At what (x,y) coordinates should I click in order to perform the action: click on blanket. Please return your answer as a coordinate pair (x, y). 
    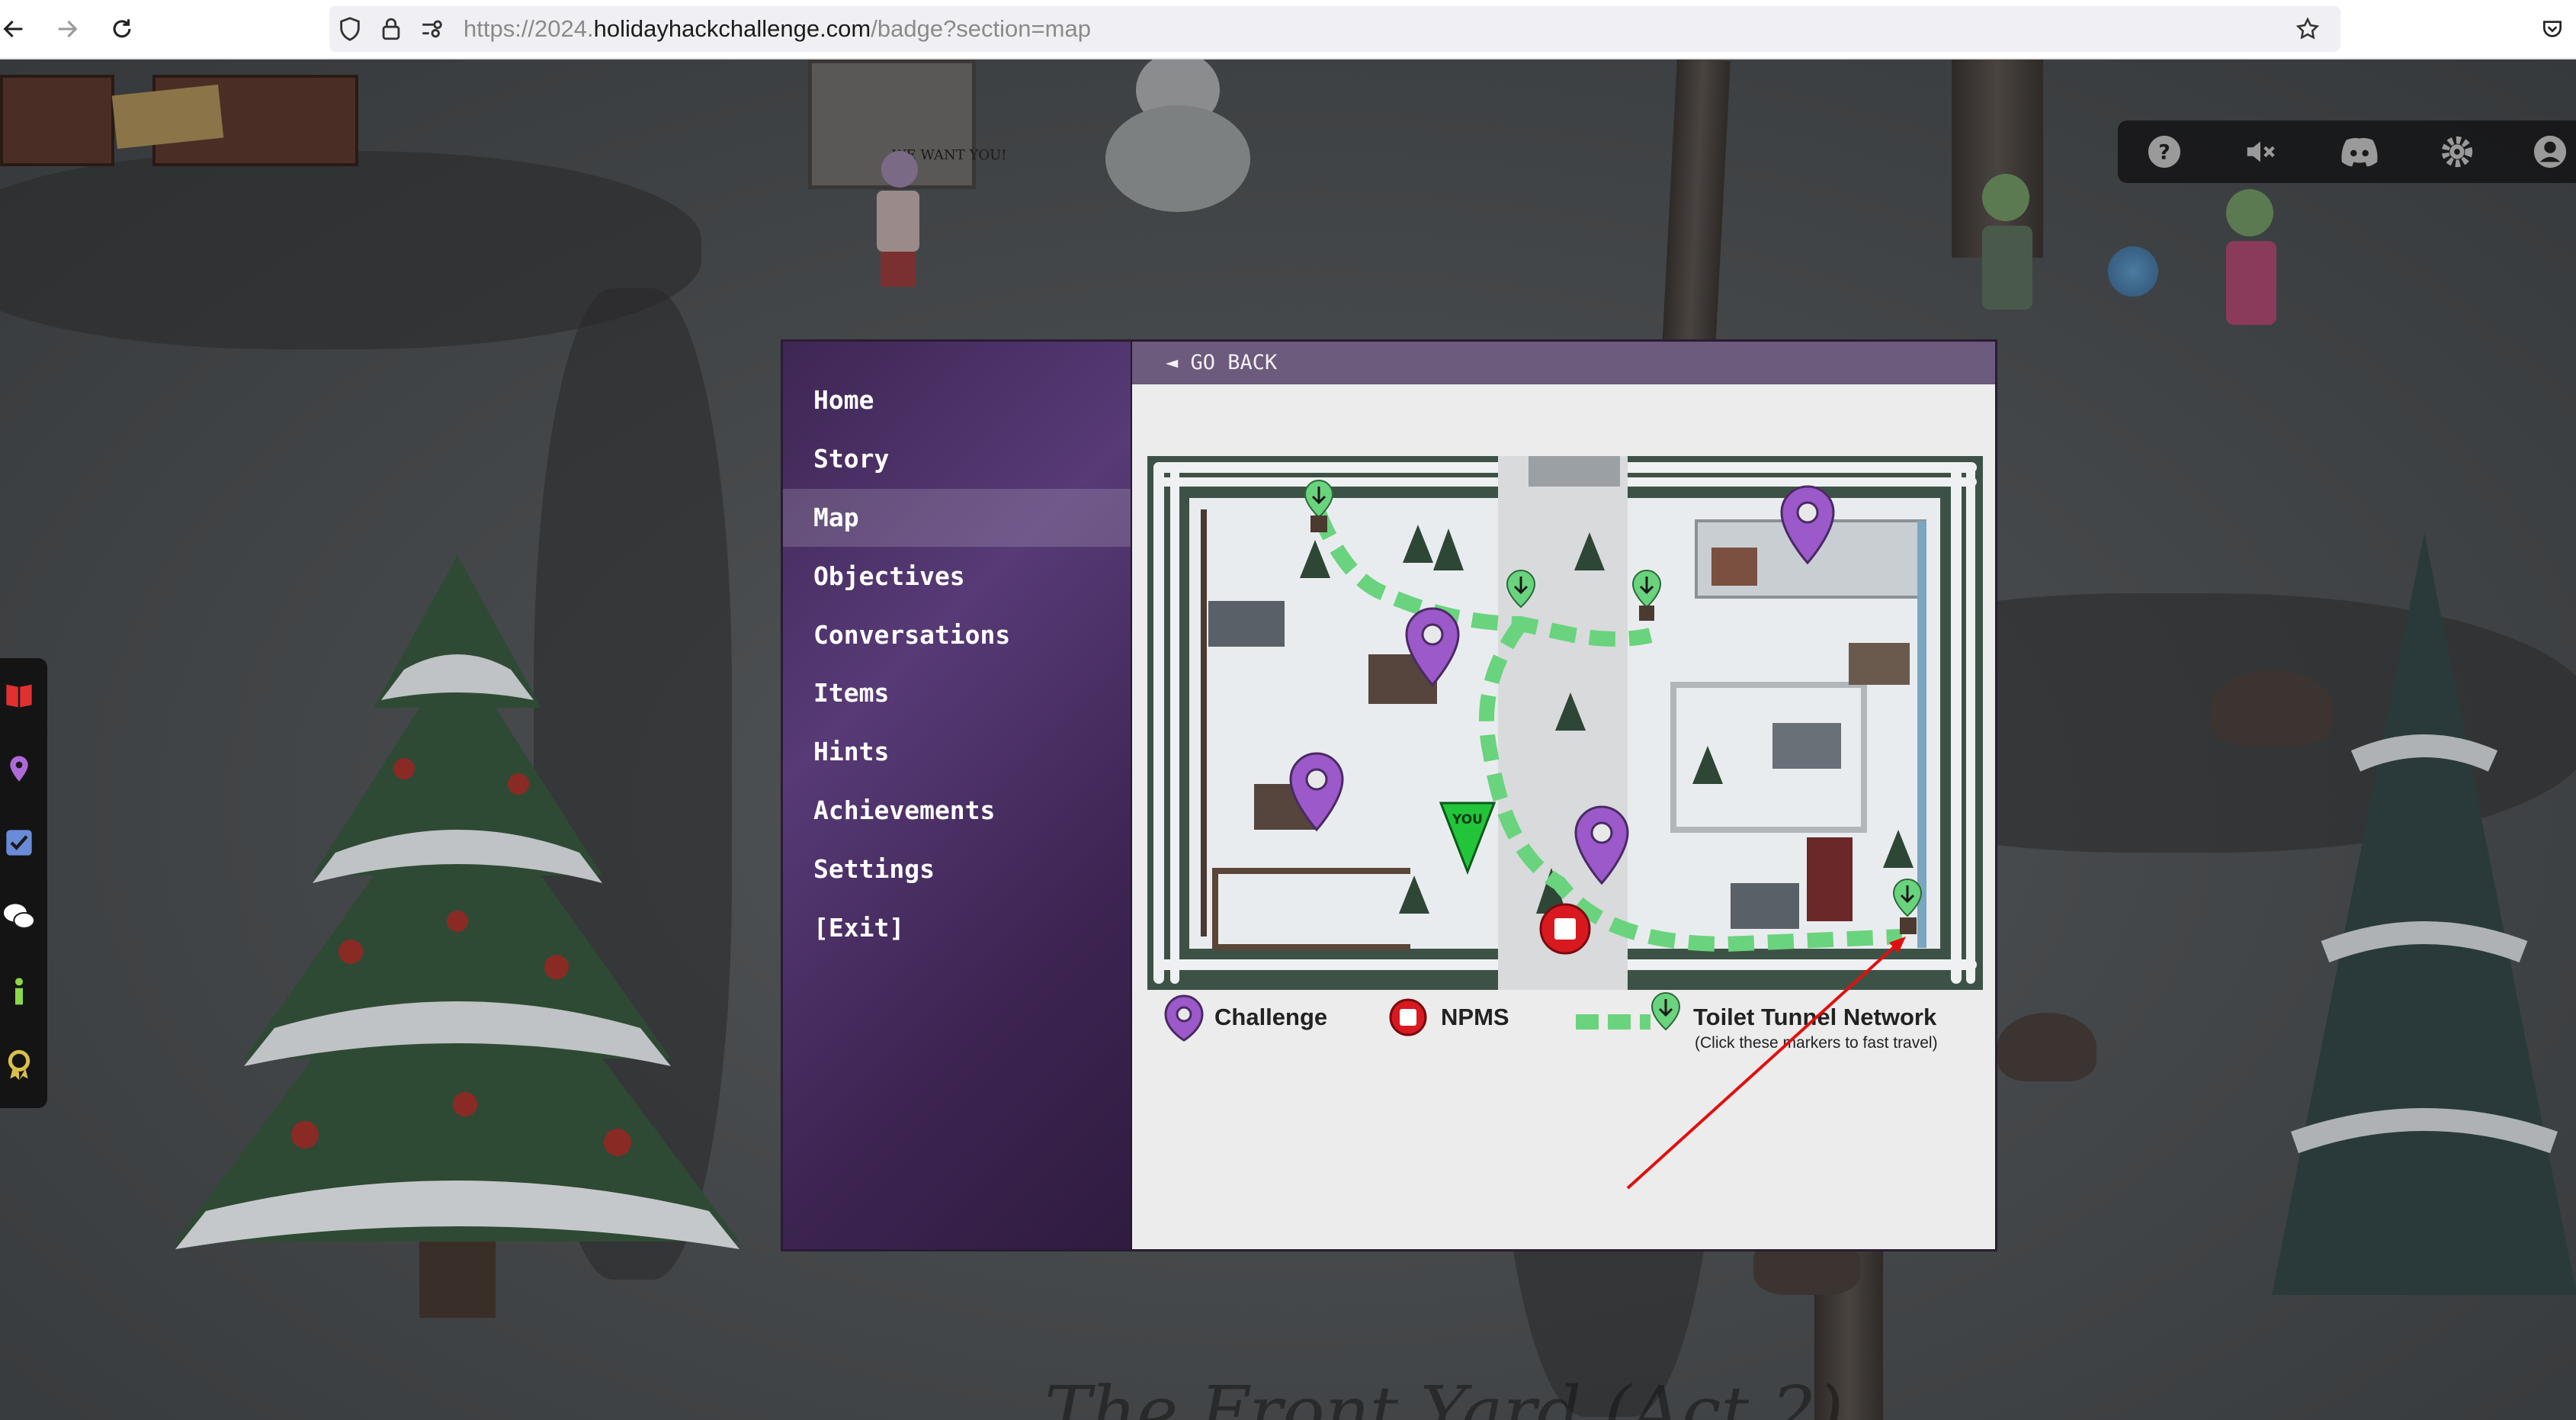
    Looking at the image, I should click on (167, 116).